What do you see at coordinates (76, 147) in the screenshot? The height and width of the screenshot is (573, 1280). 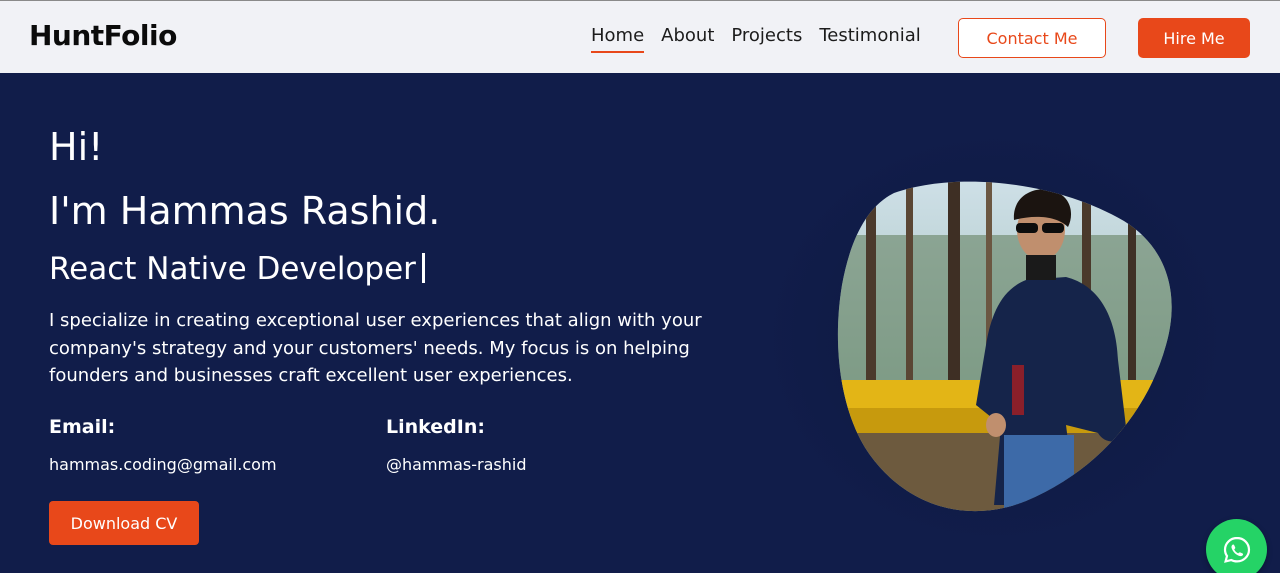 I see `hero-greeting: Hi!` at bounding box center [76, 147].